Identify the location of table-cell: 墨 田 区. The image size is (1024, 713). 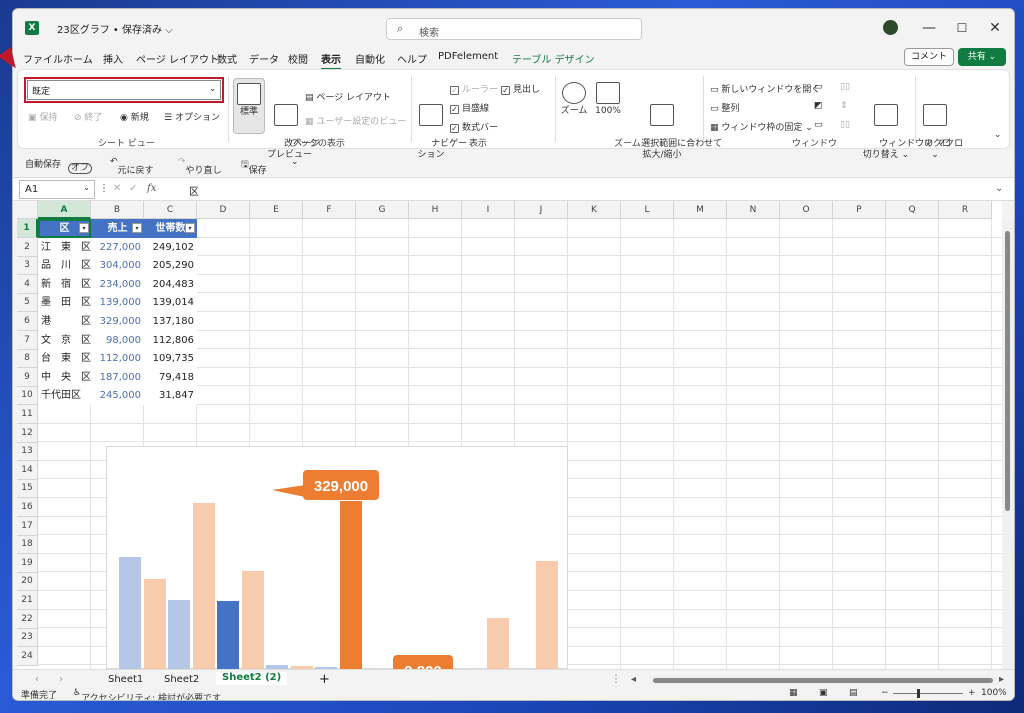
(64, 303).